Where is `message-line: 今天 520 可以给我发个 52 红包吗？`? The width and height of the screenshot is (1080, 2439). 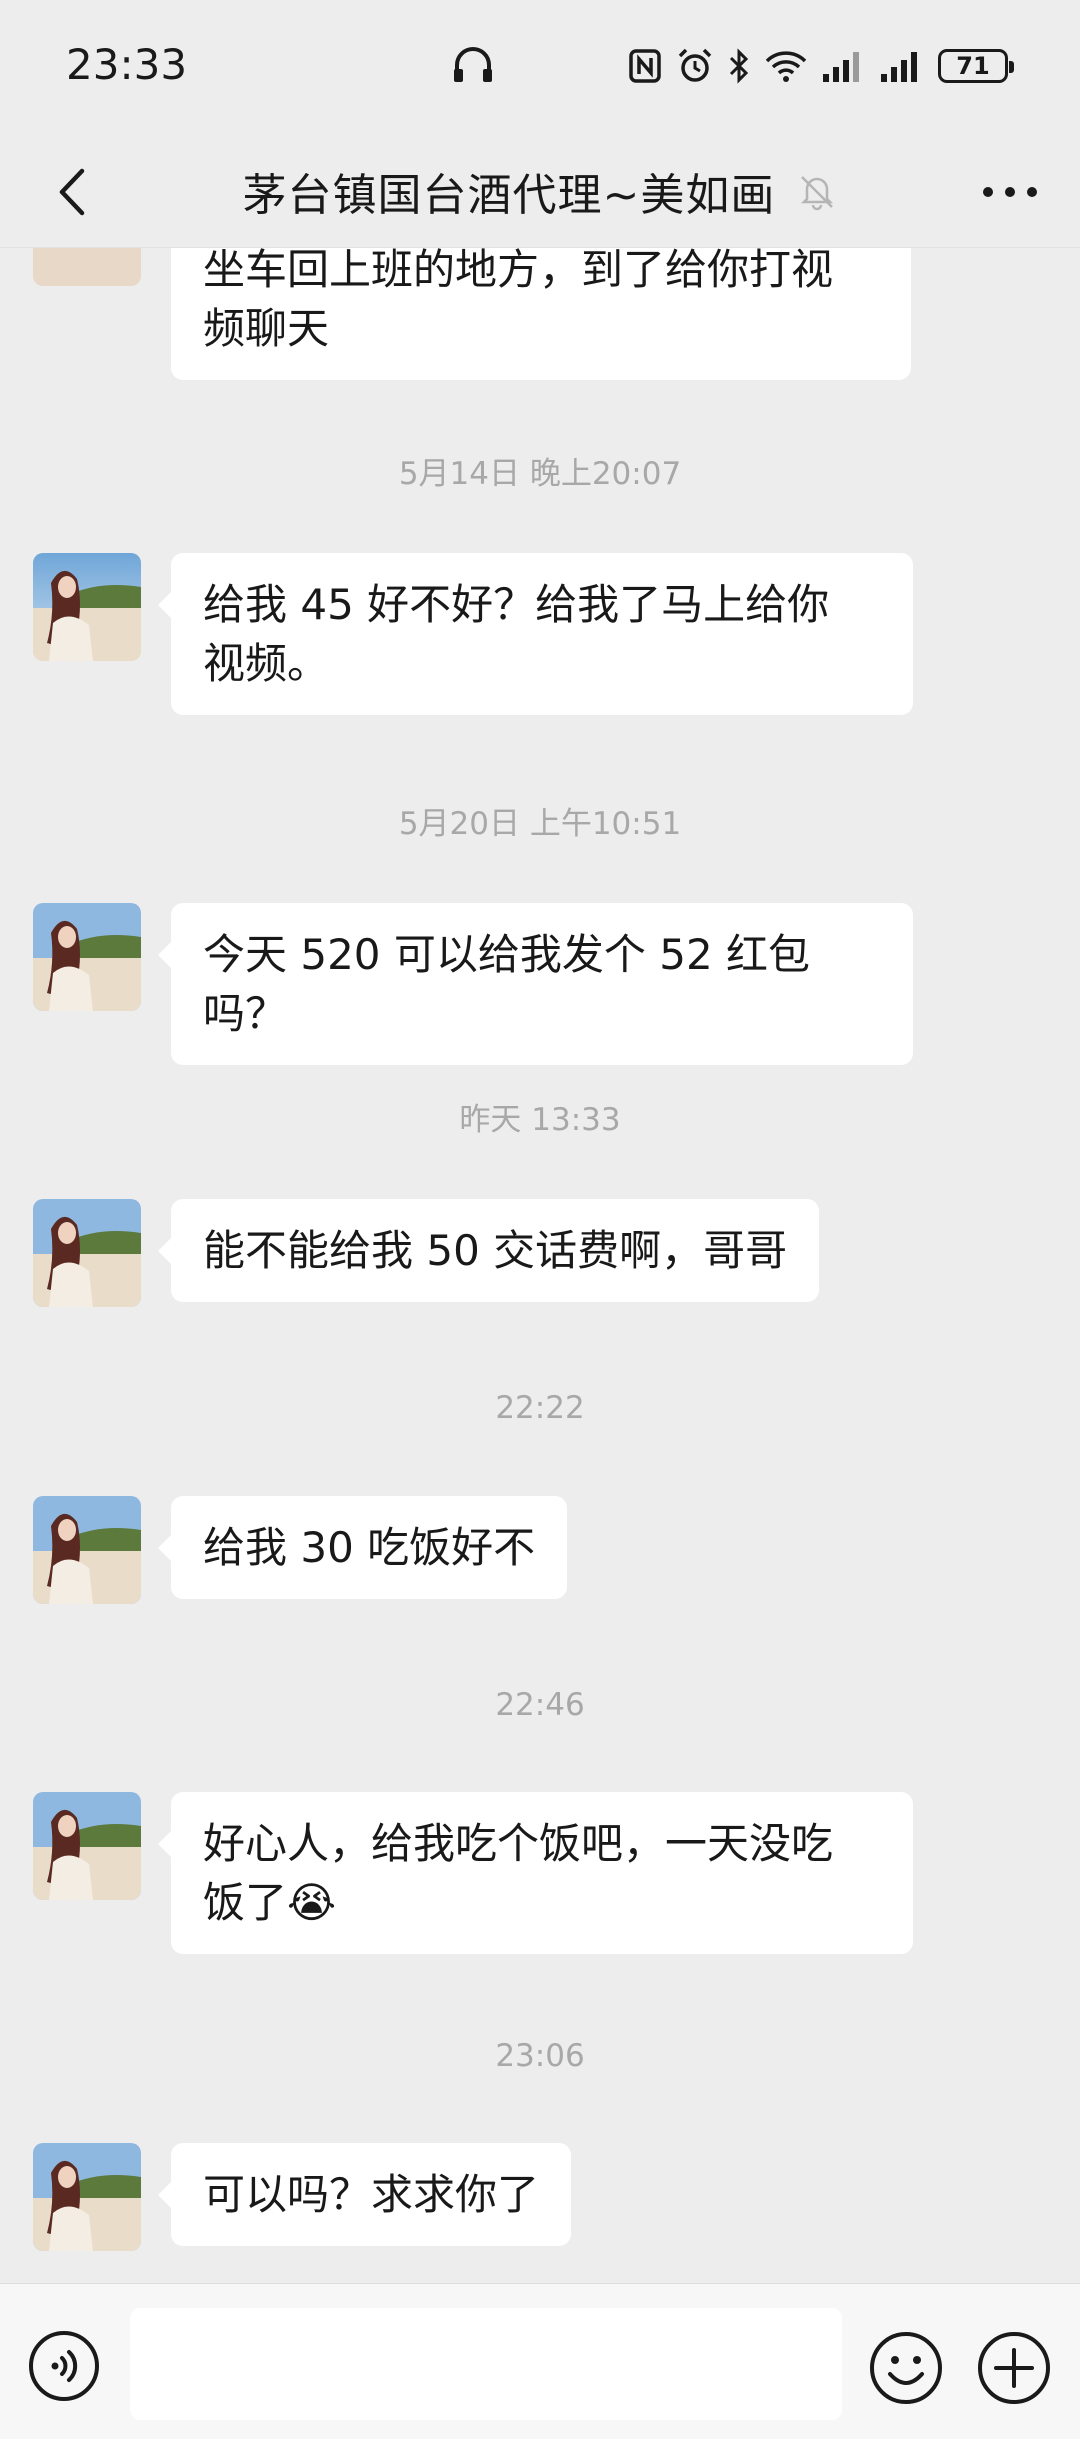 message-line: 今天 520 可以给我发个 52 红包吗？ is located at coordinates (507, 984).